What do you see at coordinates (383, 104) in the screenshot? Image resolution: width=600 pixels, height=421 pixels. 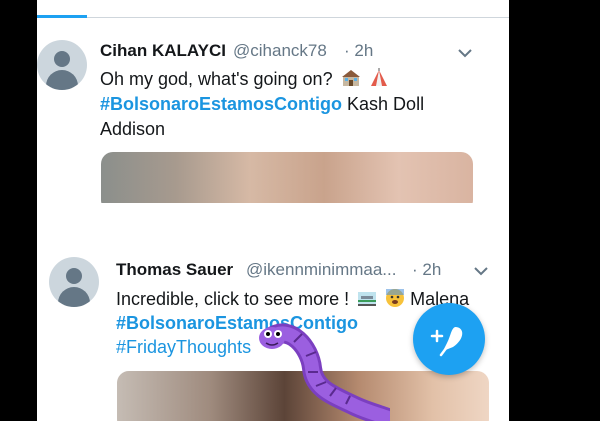 I see `tweet-text-extra: Kash Doll` at bounding box center [383, 104].